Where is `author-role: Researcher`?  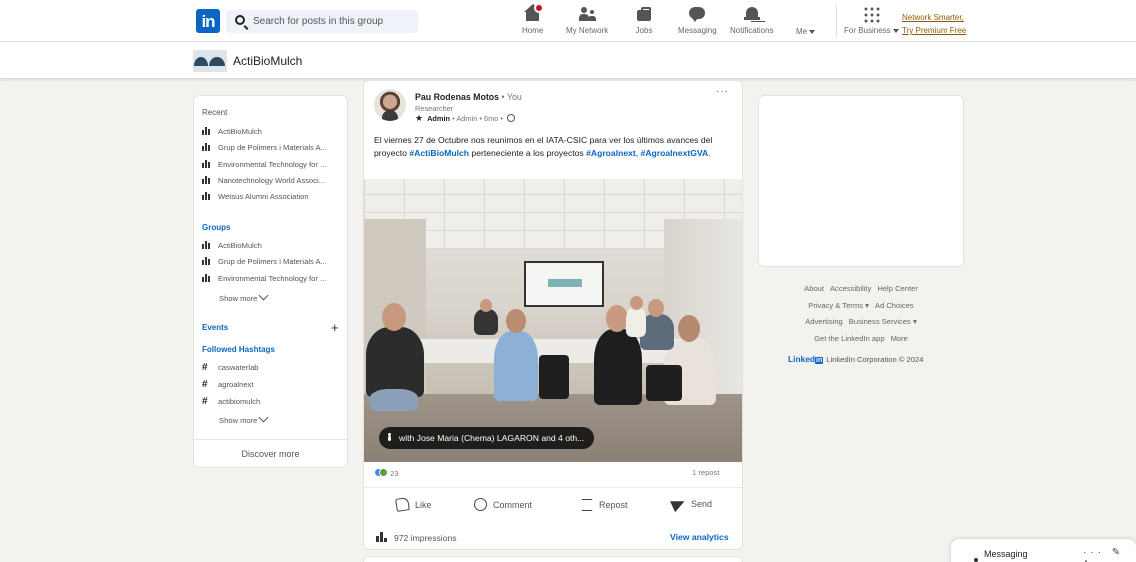 author-role: Researcher is located at coordinates (434, 108).